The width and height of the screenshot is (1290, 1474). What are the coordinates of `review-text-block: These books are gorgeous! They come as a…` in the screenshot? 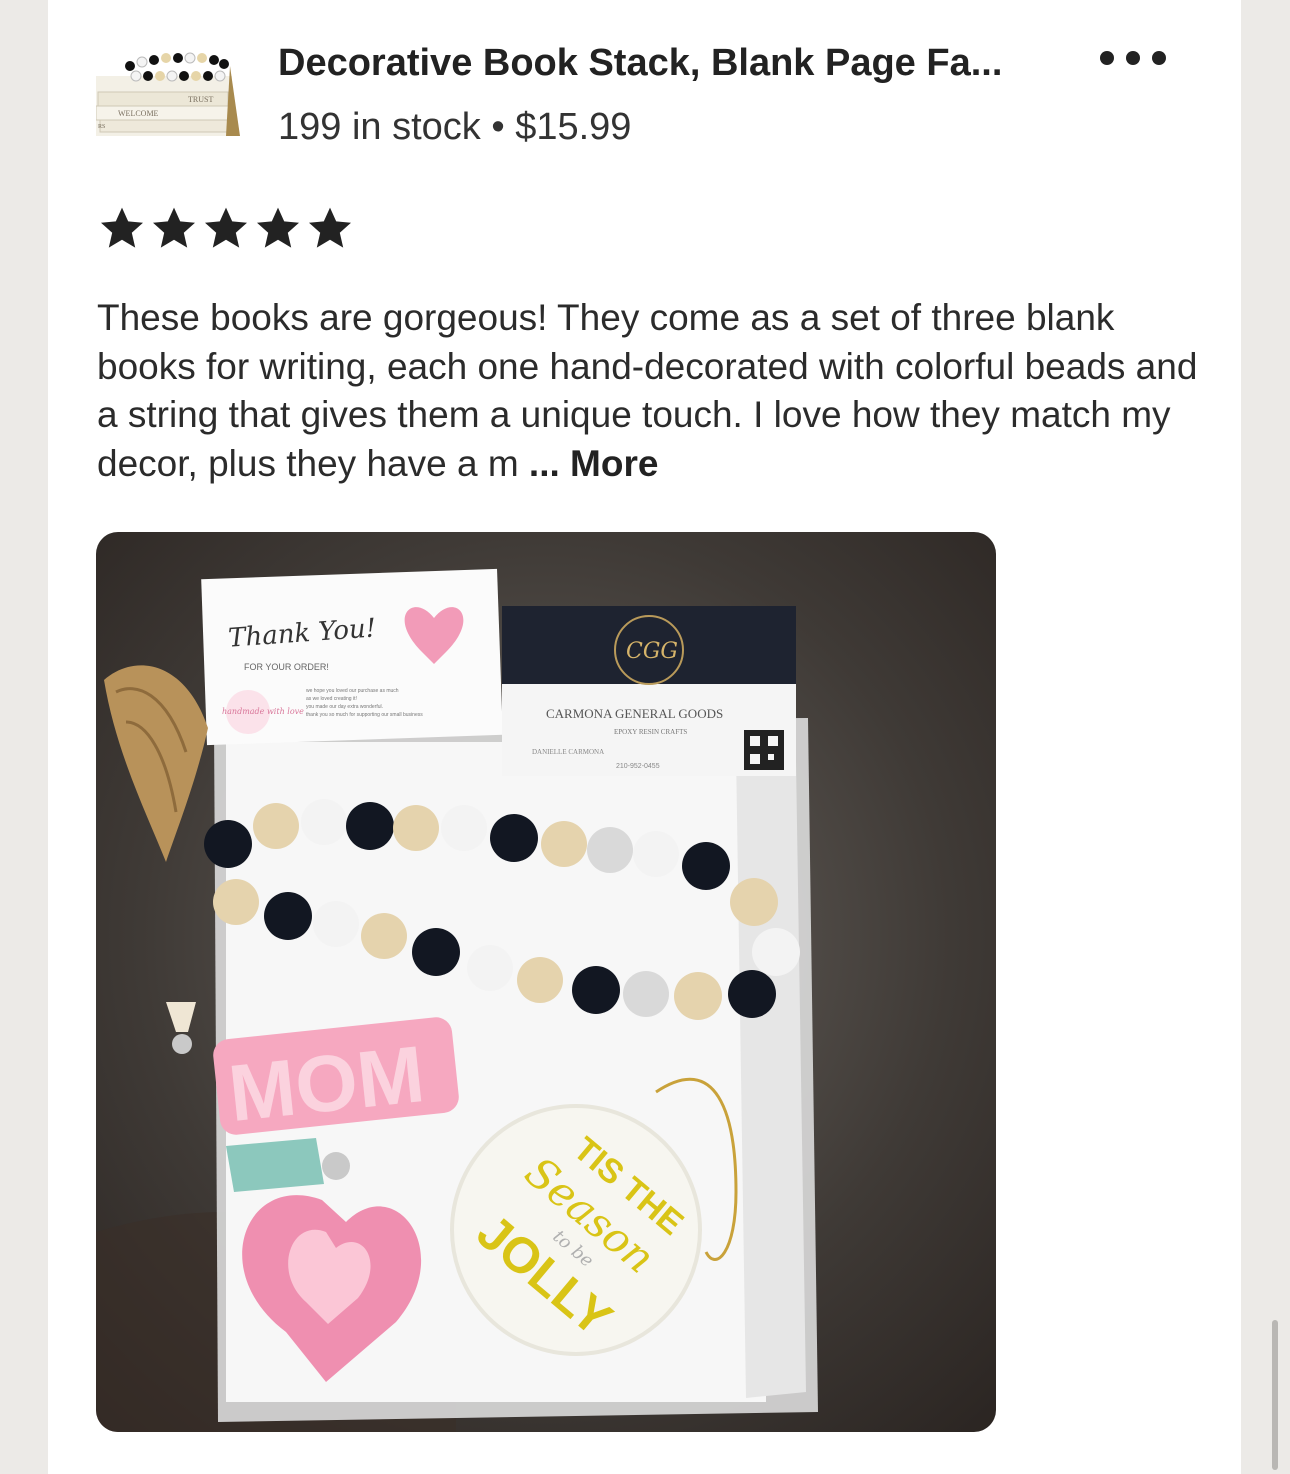 It's located at (652, 391).